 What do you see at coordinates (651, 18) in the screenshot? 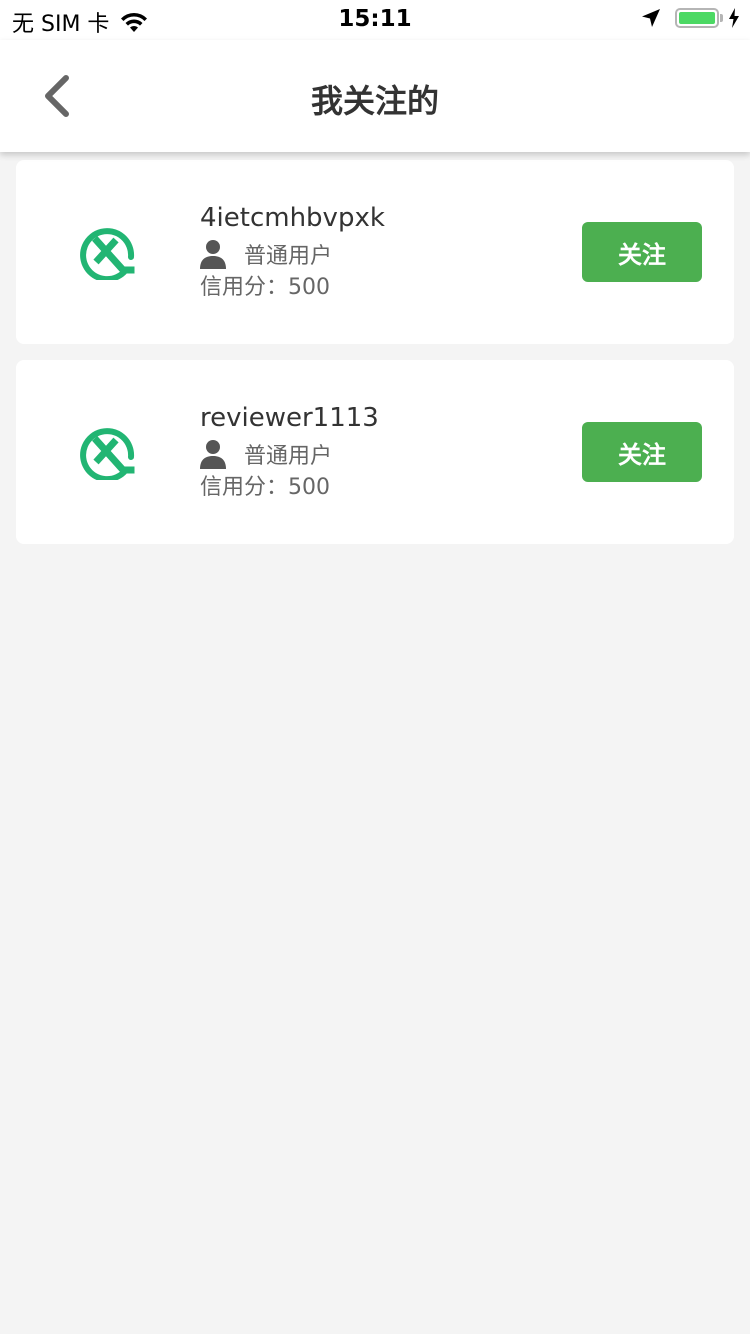
I see `location-arrow-icon` at bounding box center [651, 18].